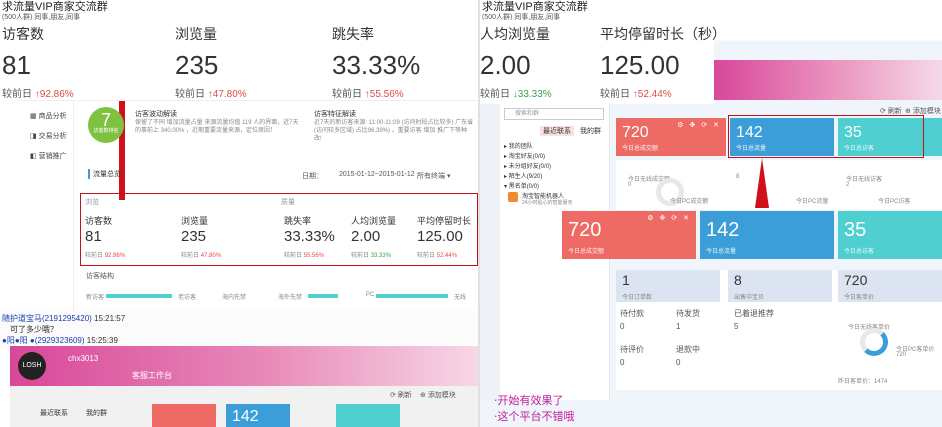  I want to click on sold-title: 出售中宝贝, so click(749, 298).